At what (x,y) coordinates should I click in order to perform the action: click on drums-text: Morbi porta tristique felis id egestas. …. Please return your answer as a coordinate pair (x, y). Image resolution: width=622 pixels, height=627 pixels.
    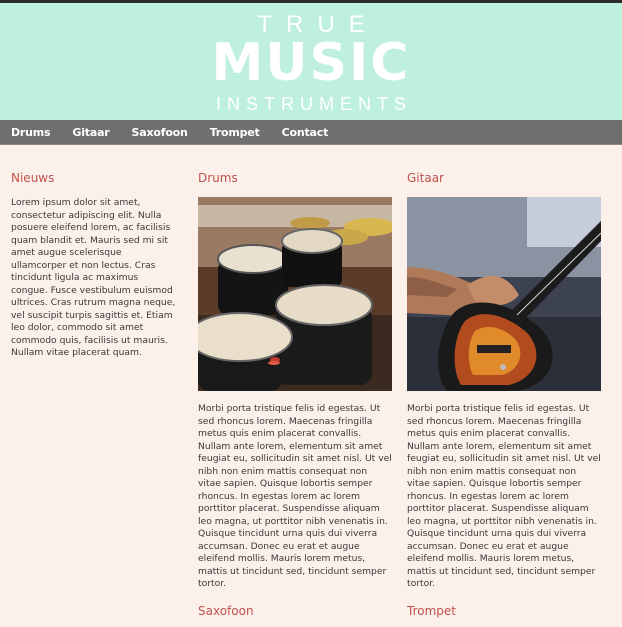
    Looking at the image, I should click on (295, 496).